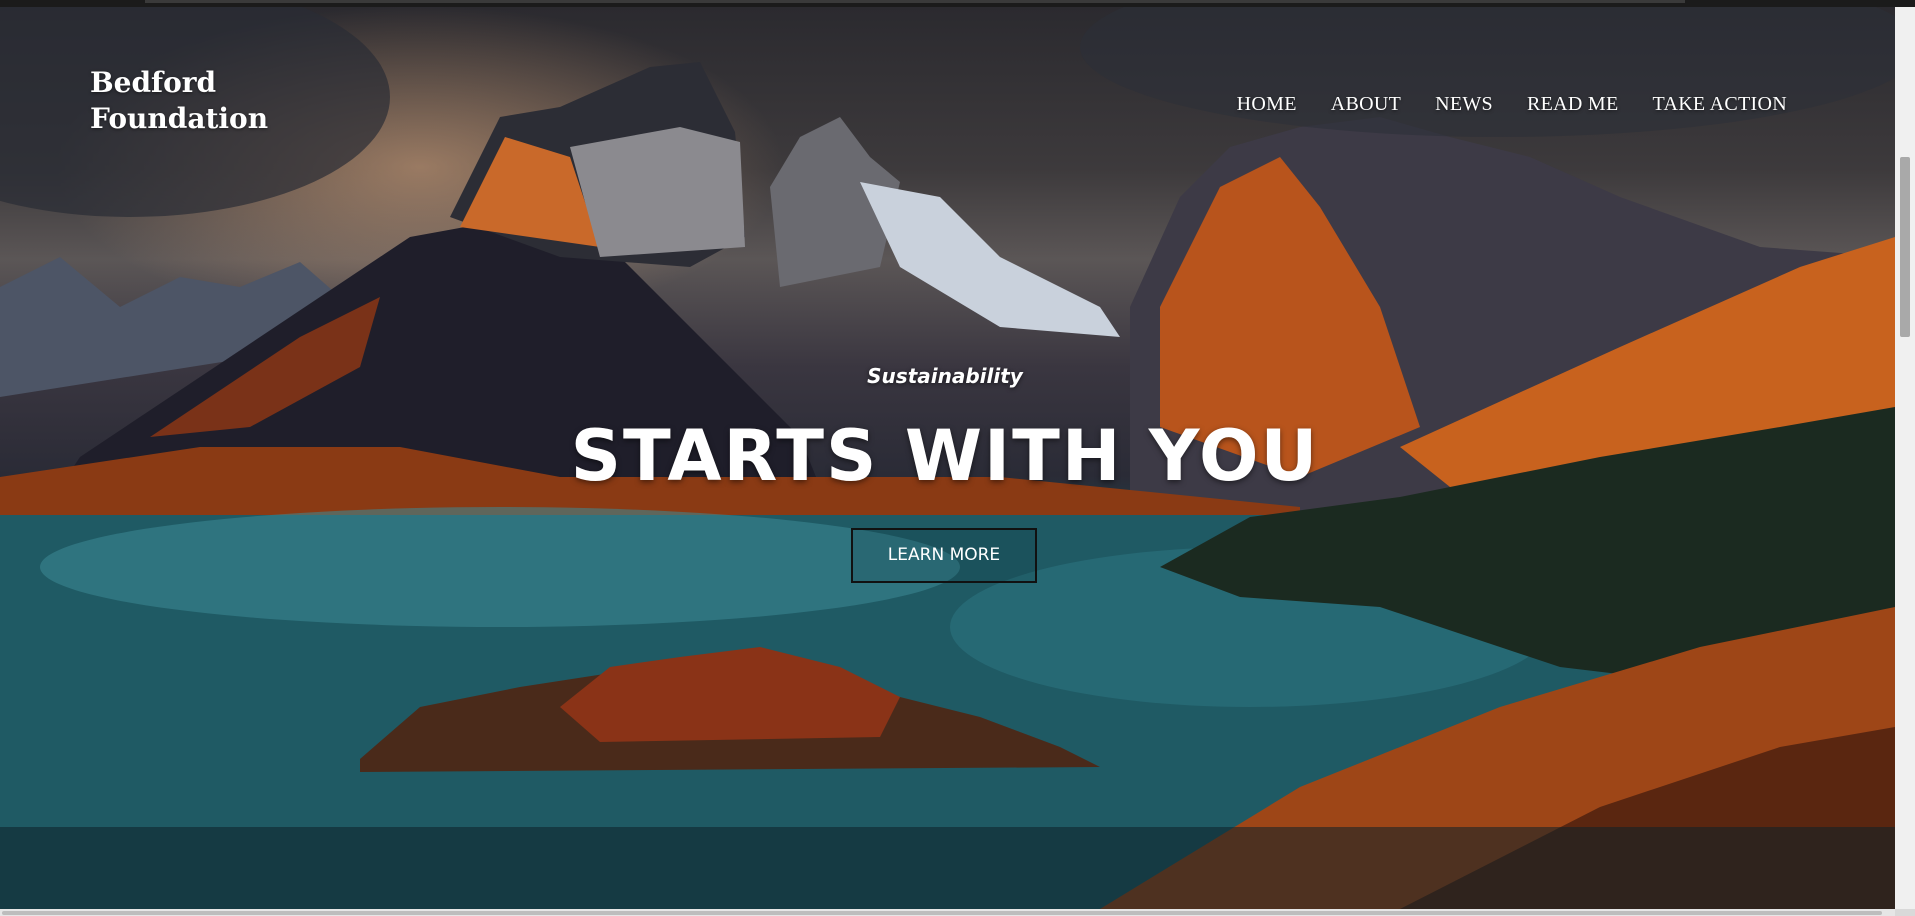 The height and width of the screenshot is (916, 1915). I want to click on main-nav: HOME ABOUT NEWS READ ME TAKE ACTION, so click(1512, 104).